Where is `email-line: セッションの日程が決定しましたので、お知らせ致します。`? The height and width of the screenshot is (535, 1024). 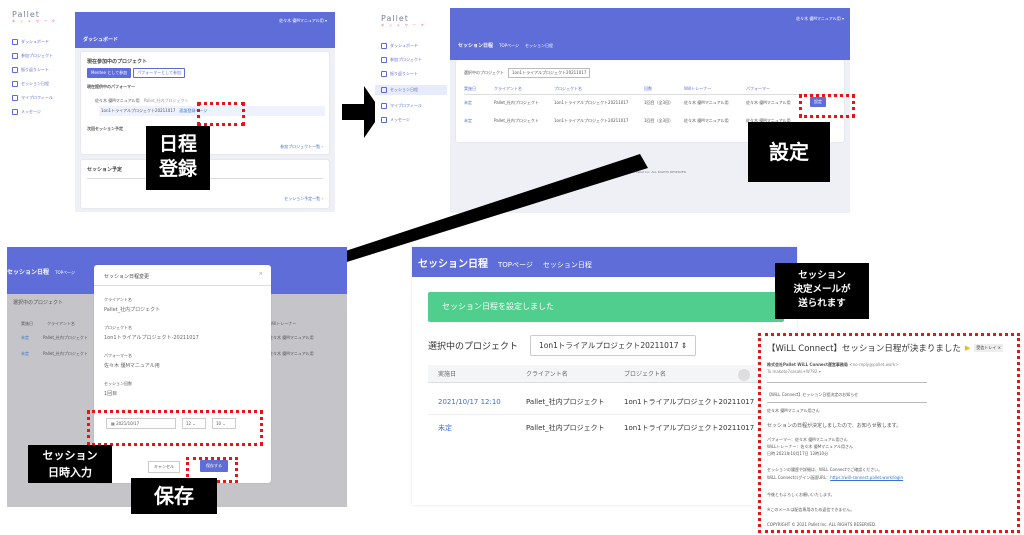 email-line: セッションの日程が決定しましたので、お知らせ致します。 is located at coordinates (834, 426).